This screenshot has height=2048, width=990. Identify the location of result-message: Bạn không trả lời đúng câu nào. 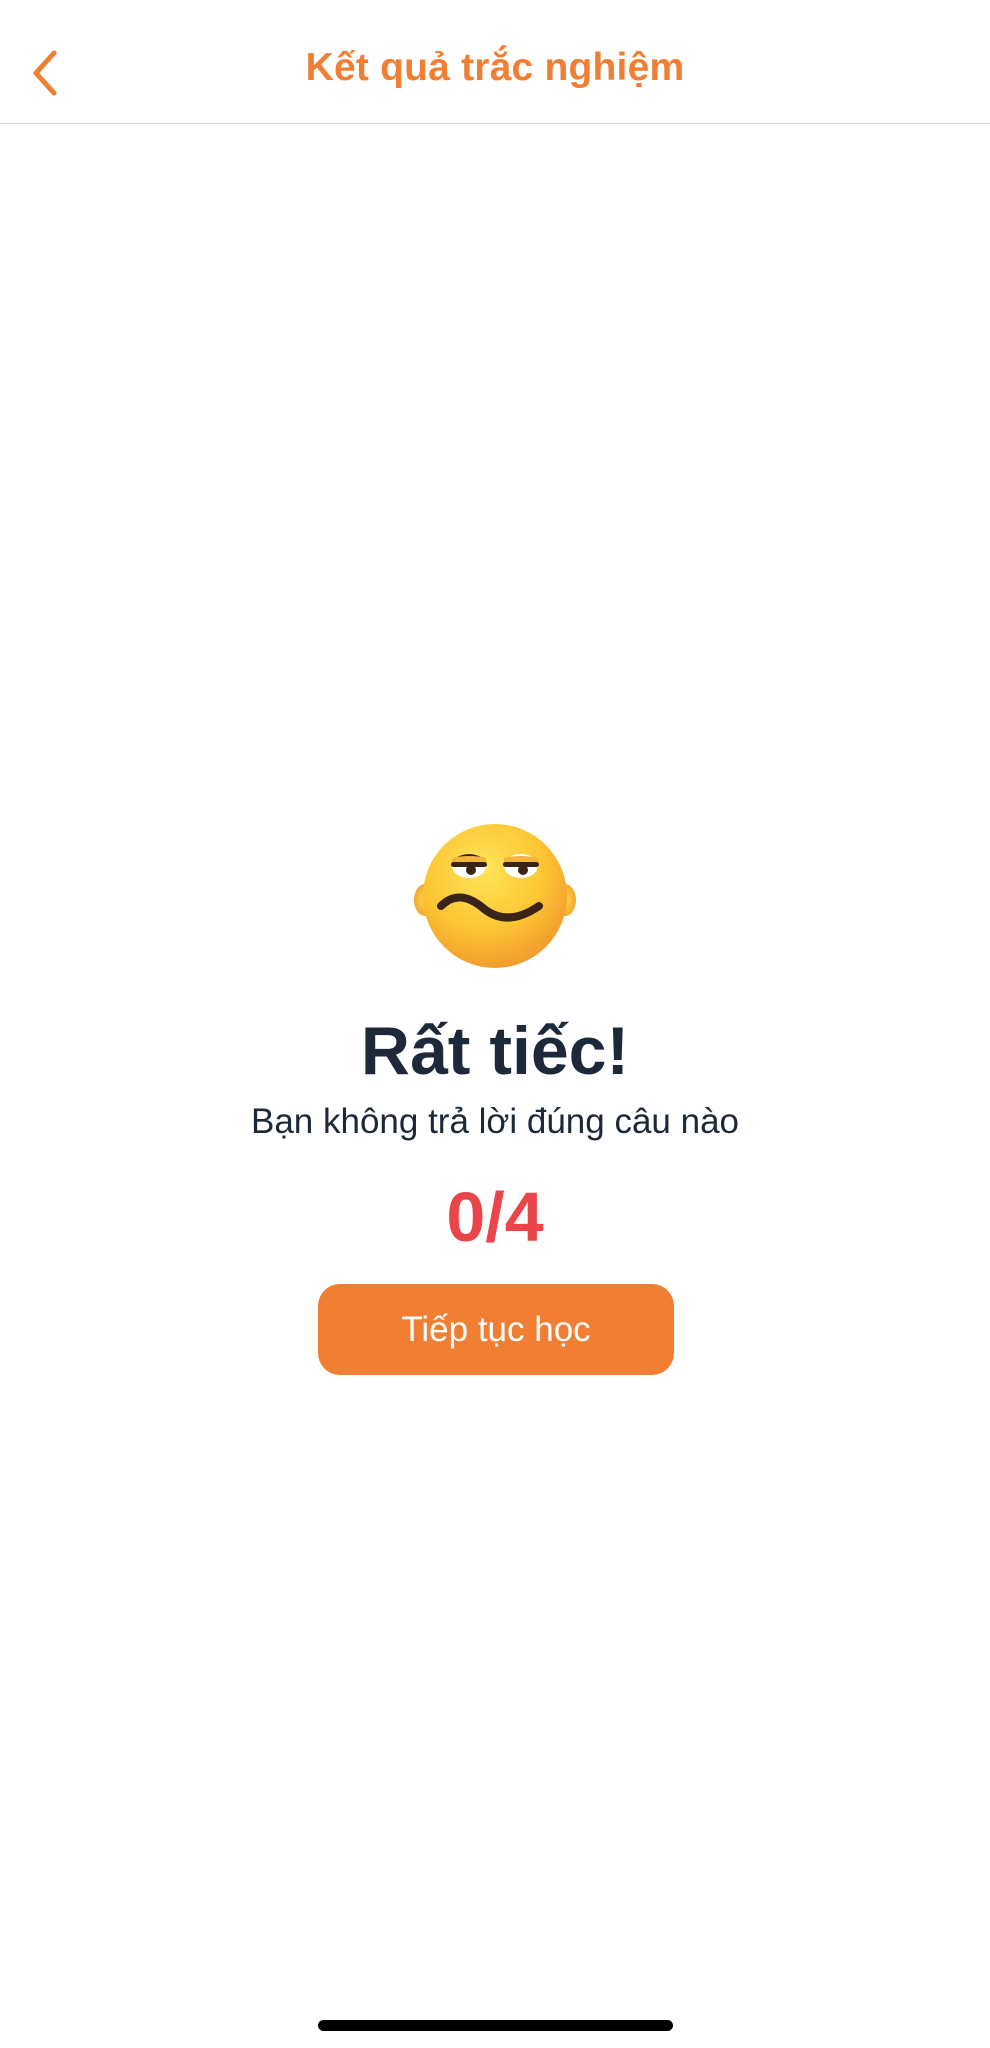
(495, 1121).